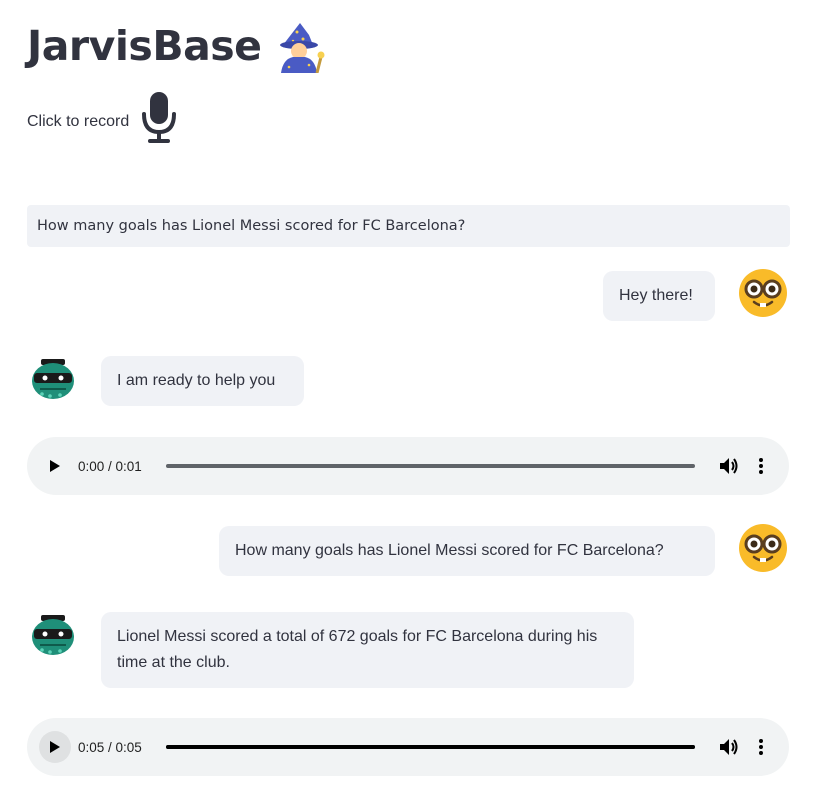  Describe the element at coordinates (78, 121) in the screenshot. I see `record-label: Click to record` at that location.